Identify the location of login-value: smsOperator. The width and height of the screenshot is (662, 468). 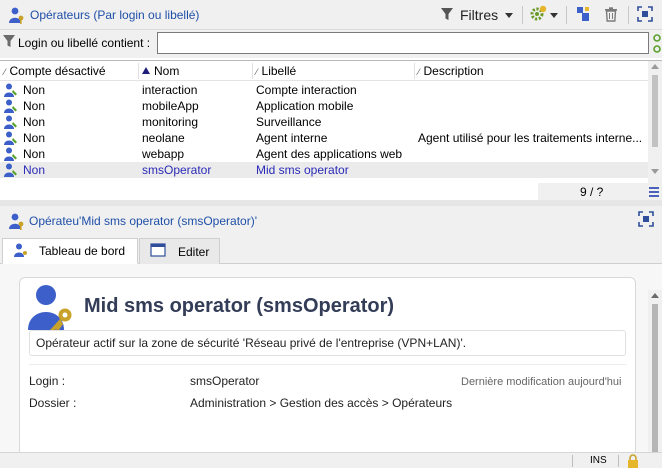
(225, 381).